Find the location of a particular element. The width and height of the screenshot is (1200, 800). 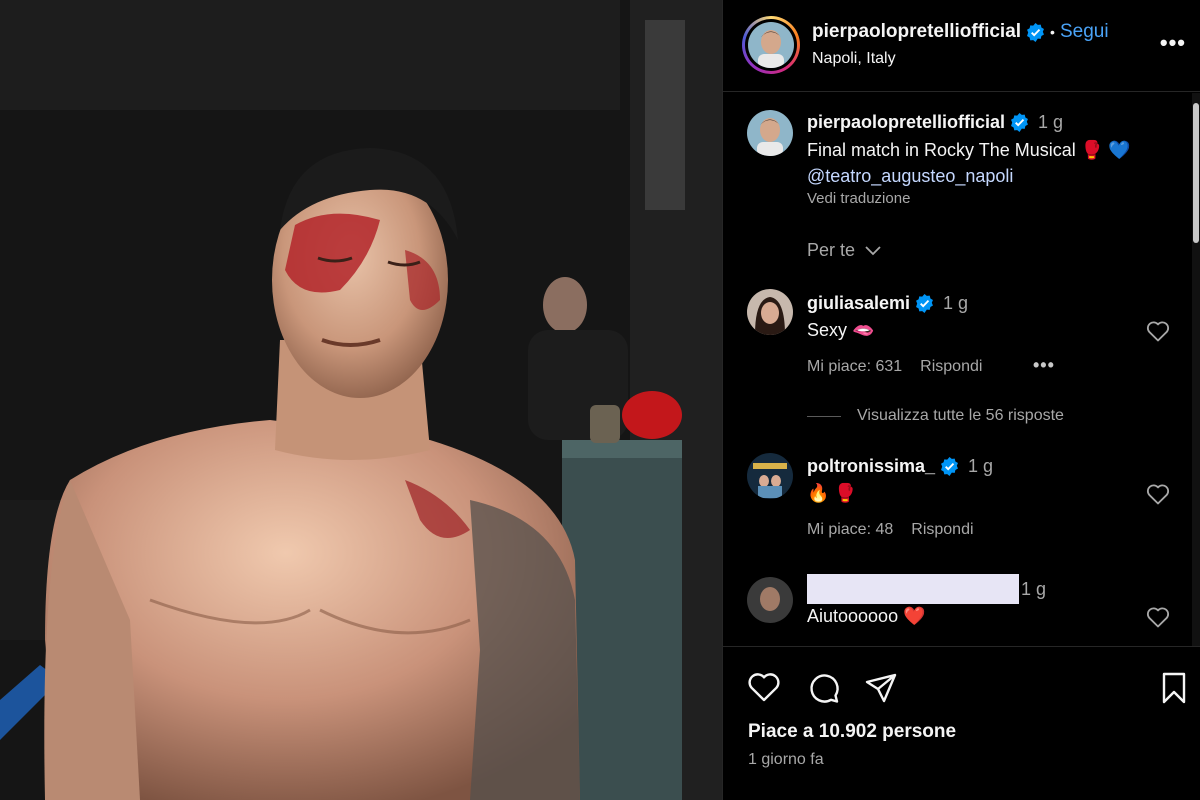

redacted-username is located at coordinates (913, 589).